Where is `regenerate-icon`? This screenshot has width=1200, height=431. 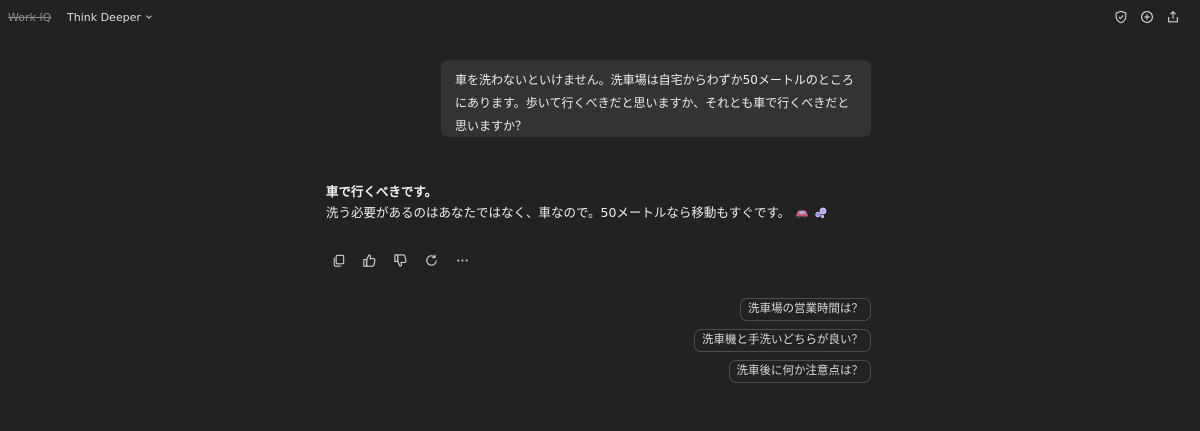
regenerate-icon is located at coordinates (431, 260).